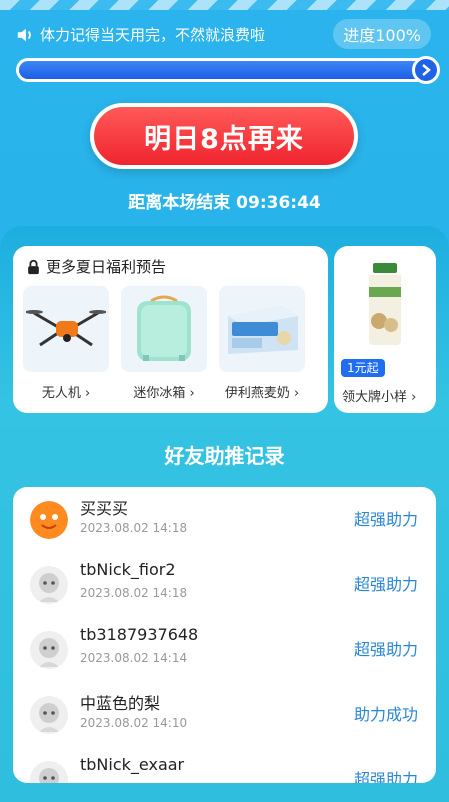 The width and height of the screenshot is (449, 802). I want to click on helper-name: 买买买, so click(104, 508).